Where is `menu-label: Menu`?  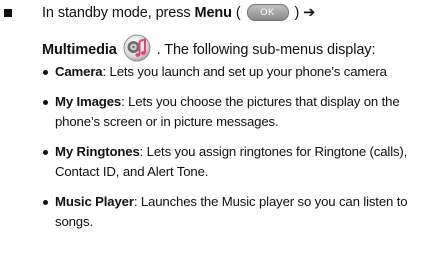 menu-label: Menu is located at coordinates (213, 13).